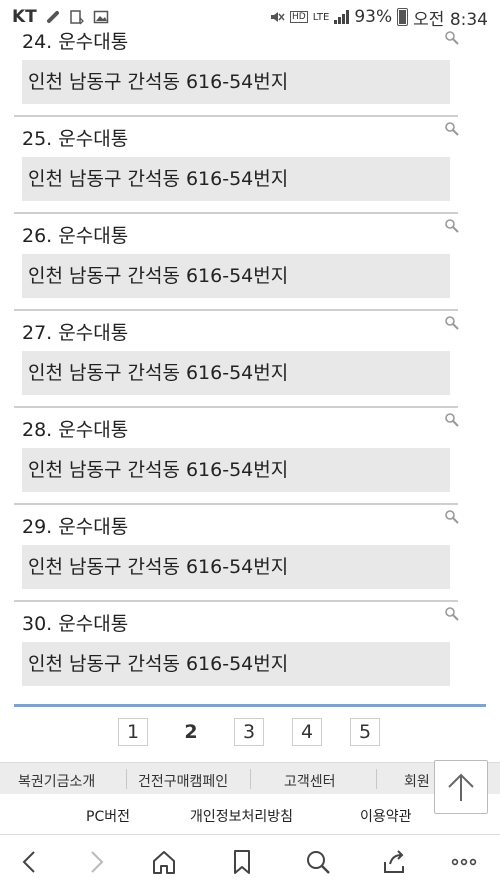 The width and height of the screenshot is (500, 889). I want to click on pagination: 1 2 3 4 5, so click(249, 732).